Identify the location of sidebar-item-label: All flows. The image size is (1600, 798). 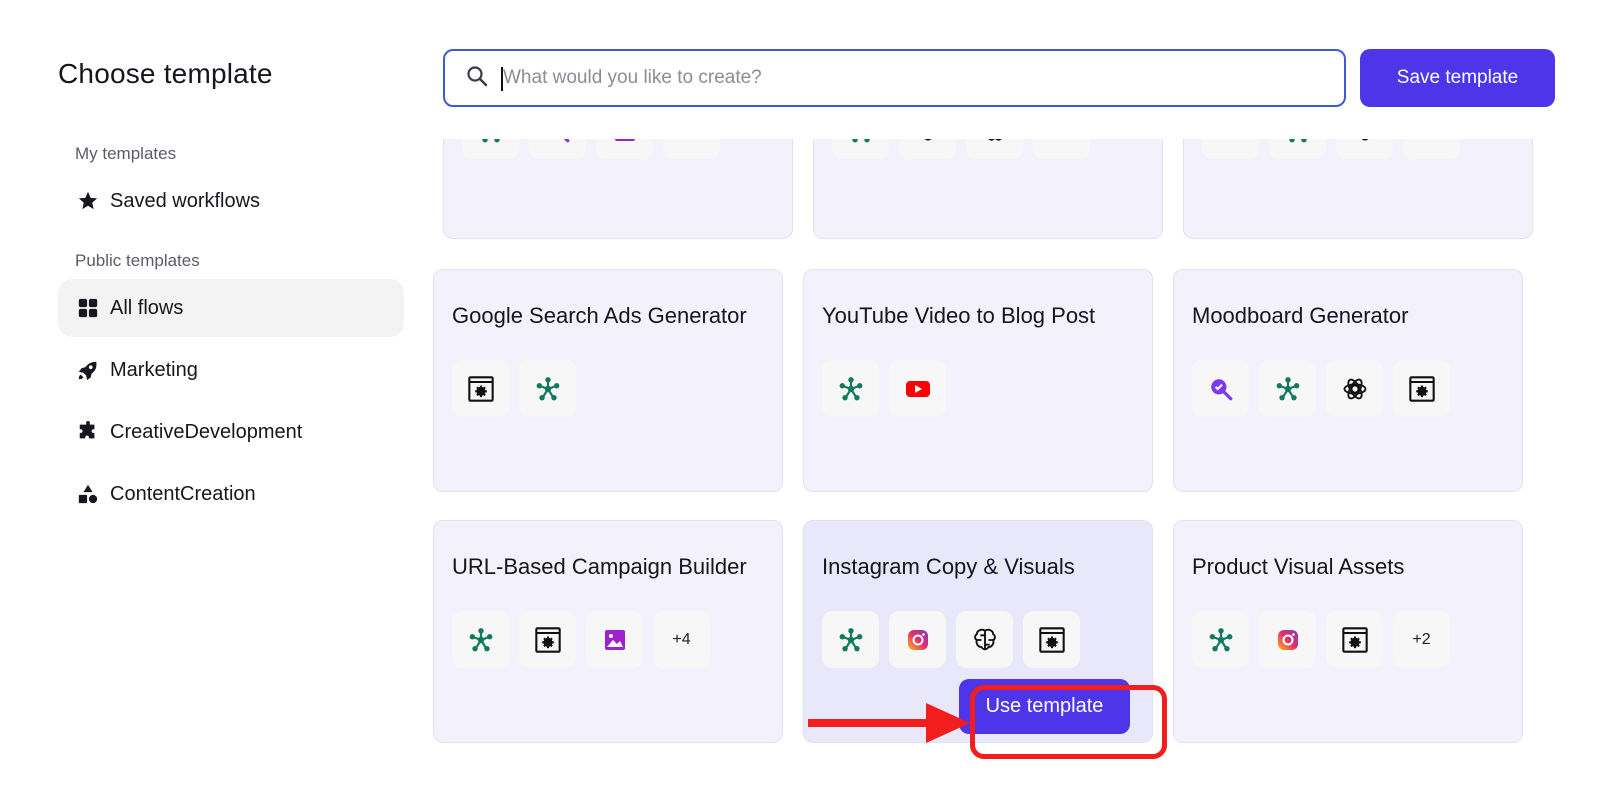
(147, 307).